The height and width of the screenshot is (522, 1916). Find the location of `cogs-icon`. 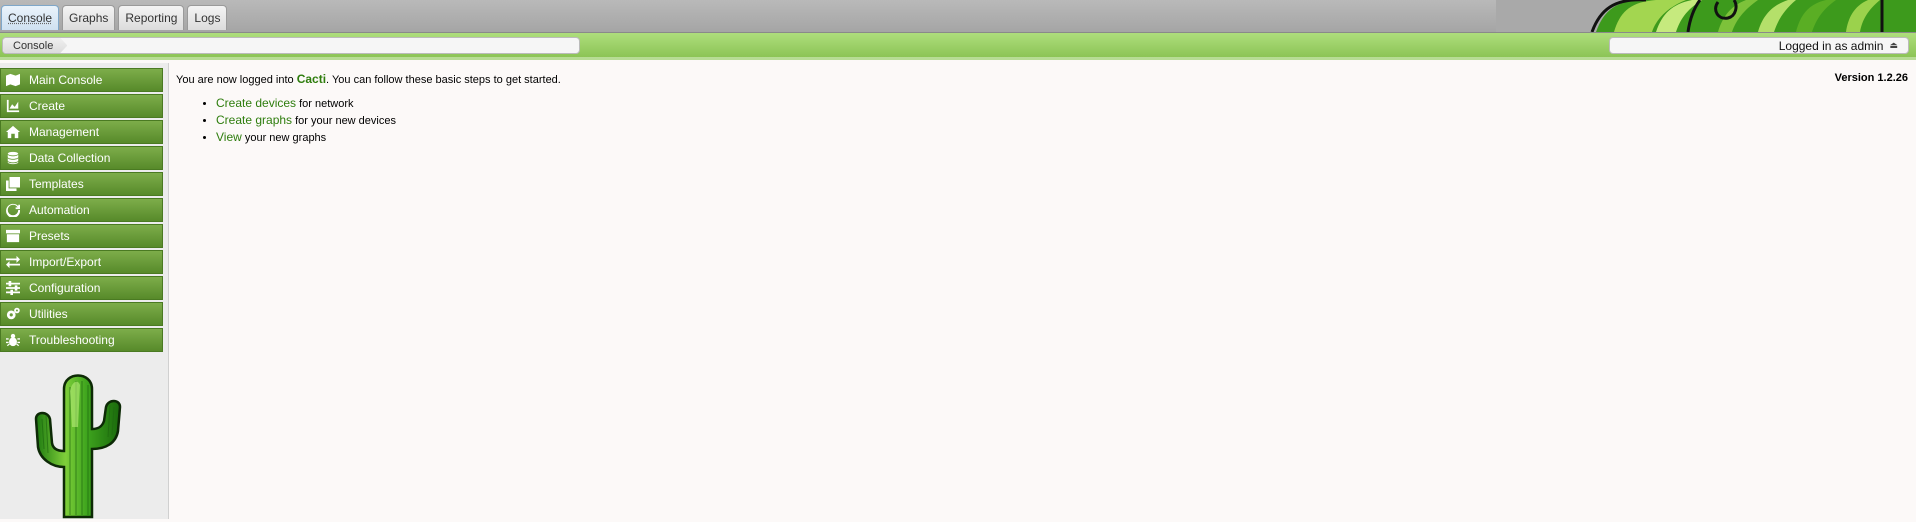

cogs-icon is located at coordinates (13, 314).